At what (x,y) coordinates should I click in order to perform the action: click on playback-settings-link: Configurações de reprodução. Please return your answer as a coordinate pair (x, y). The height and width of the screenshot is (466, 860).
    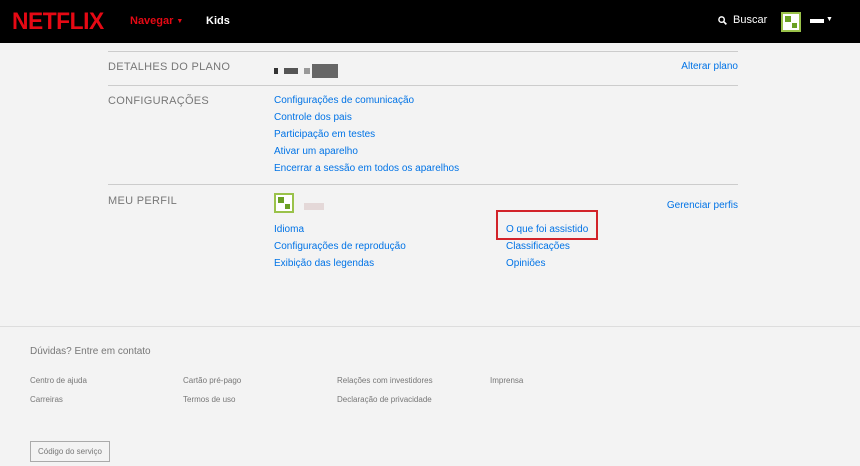
    Looking at the image, I should click on (340, 247).